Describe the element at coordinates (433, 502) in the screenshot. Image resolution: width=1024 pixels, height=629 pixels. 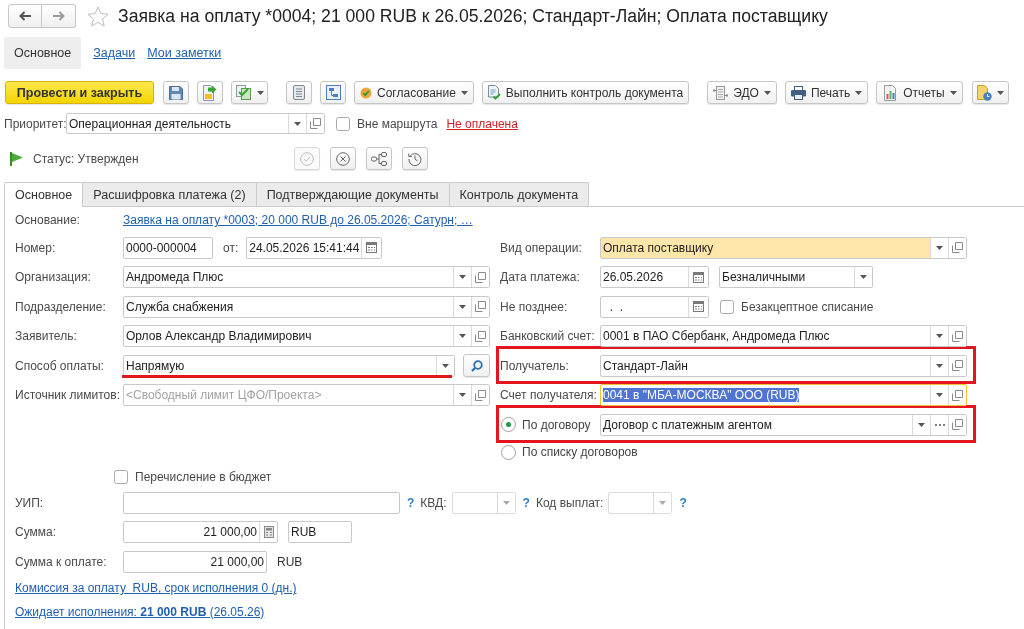
I see `field-label: КВД:` at that location.